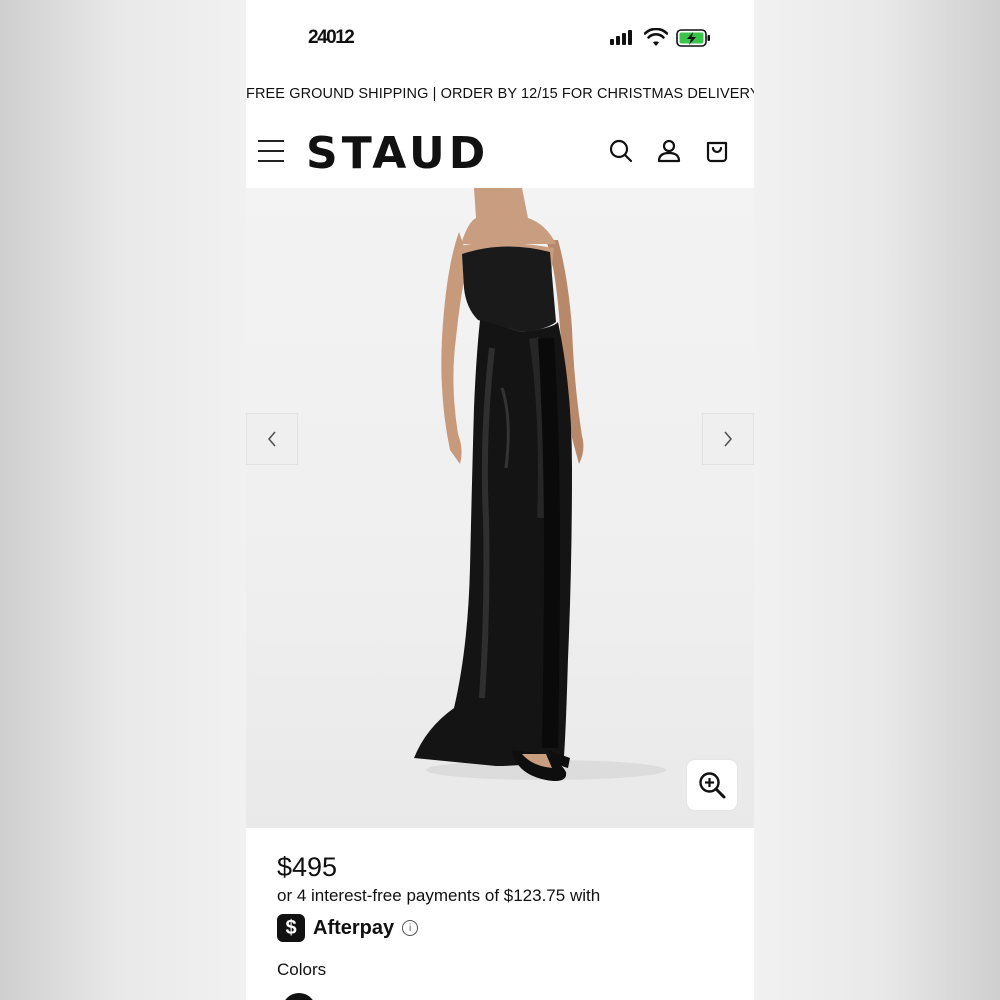 The width and height of the screenshot is (1000, 1000). I want to click on cart-icon, so click(717, 151).